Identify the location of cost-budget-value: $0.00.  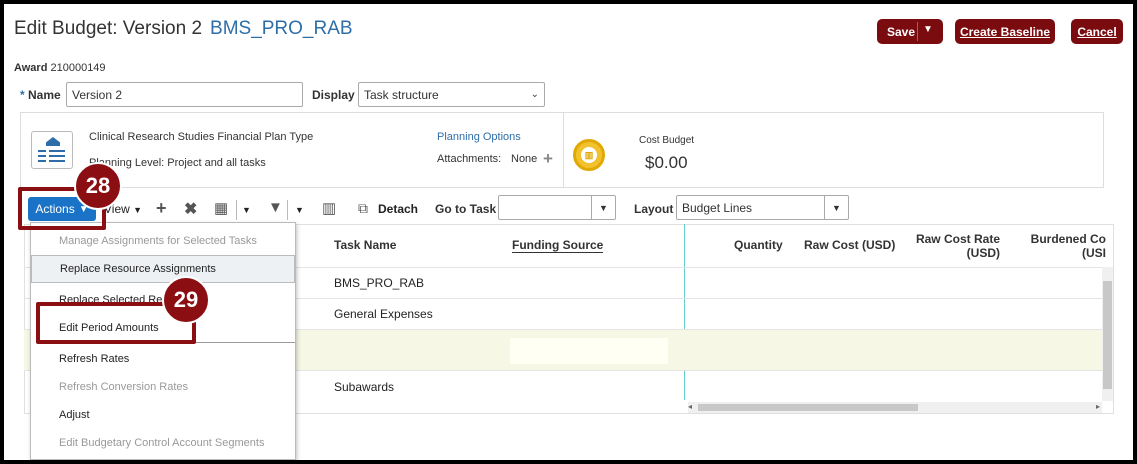
(666, 162).